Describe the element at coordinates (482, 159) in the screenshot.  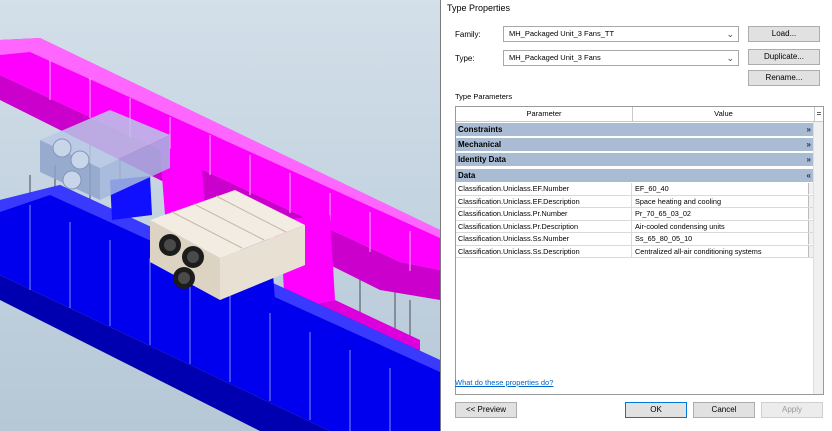
I see `group-label: Identity Data` at that location.